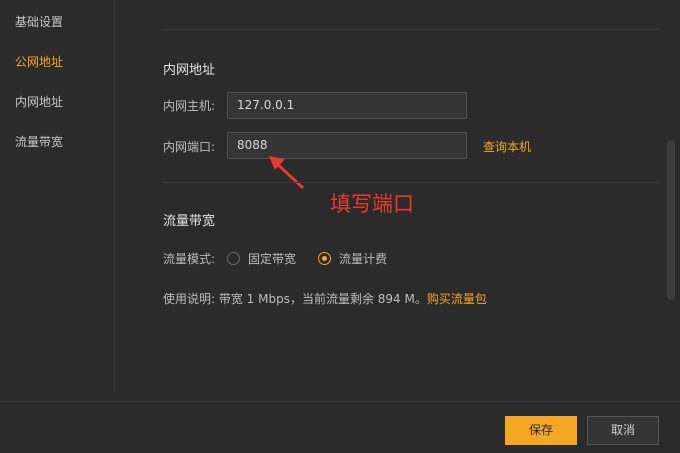  What do you see at coordinates (189, 221) in the screenshot?
I see `bandwidth-section-title: 流量带宽` at bounding box center [189, 221].